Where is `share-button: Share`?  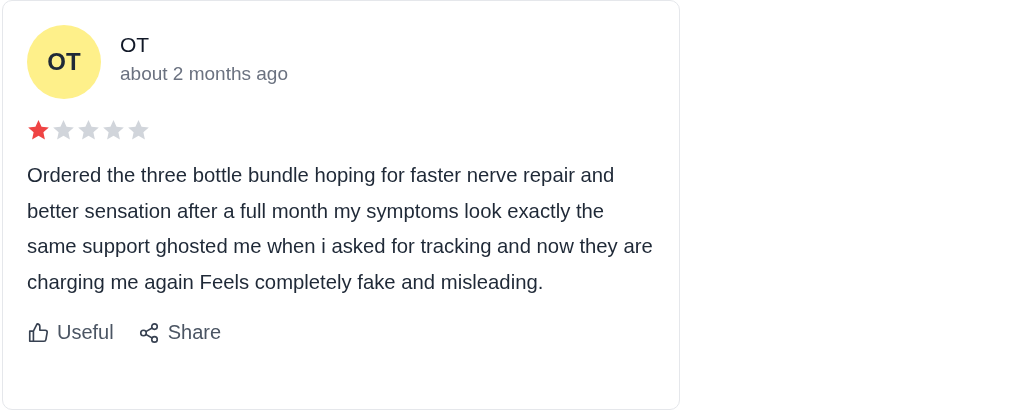 share-button: Share is located at coordinates (179, 332).